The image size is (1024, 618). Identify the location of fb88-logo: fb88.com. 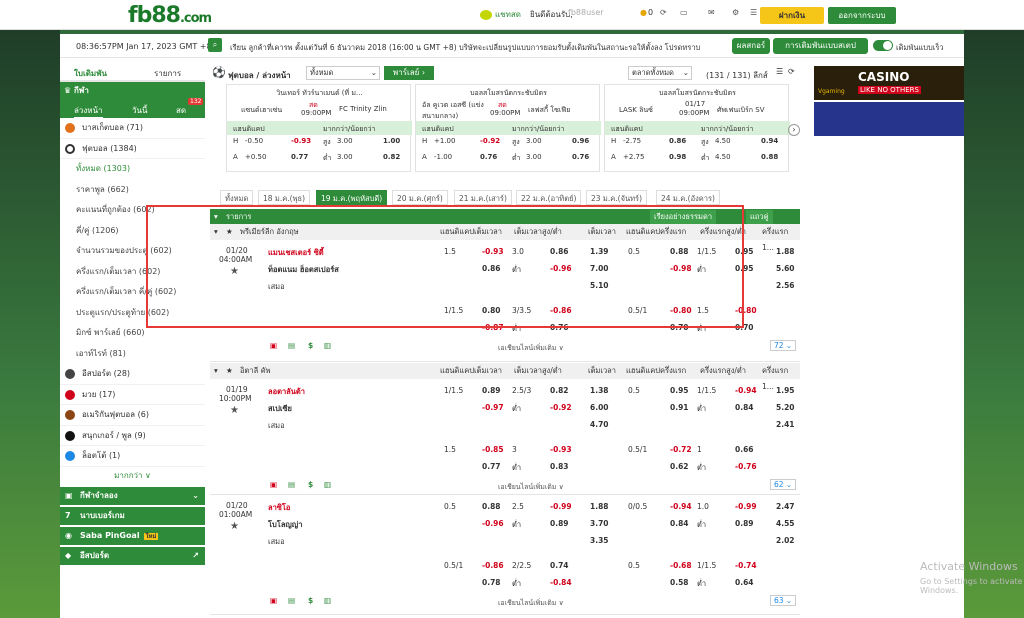
(170, 15).